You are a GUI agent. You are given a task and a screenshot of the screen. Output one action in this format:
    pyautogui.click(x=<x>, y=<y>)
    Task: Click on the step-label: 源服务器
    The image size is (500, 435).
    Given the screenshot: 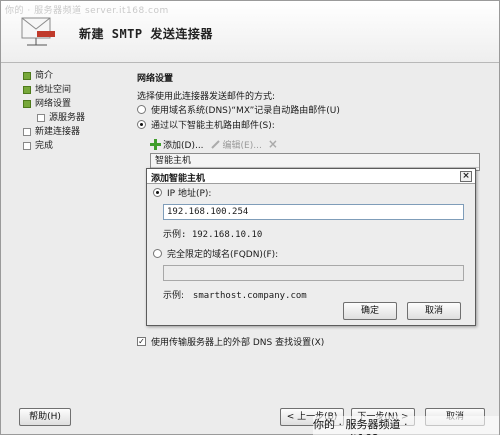 What is the action you would take?
    pyautogui.click(x=67, y=118)
    